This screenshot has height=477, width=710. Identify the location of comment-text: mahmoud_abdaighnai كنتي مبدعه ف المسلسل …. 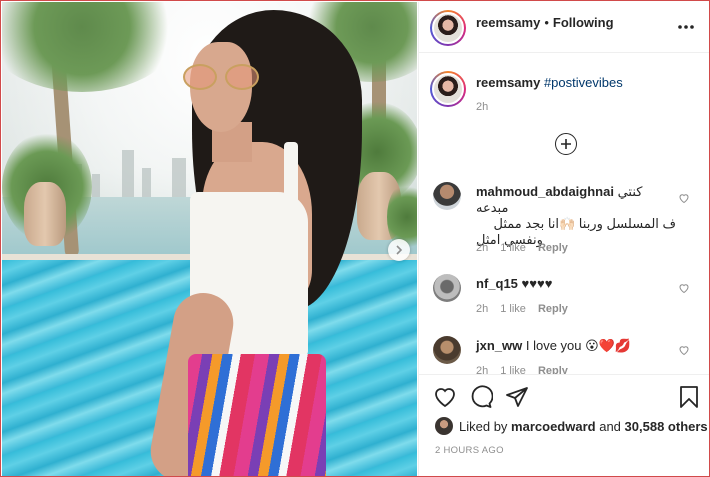
(576, 216).